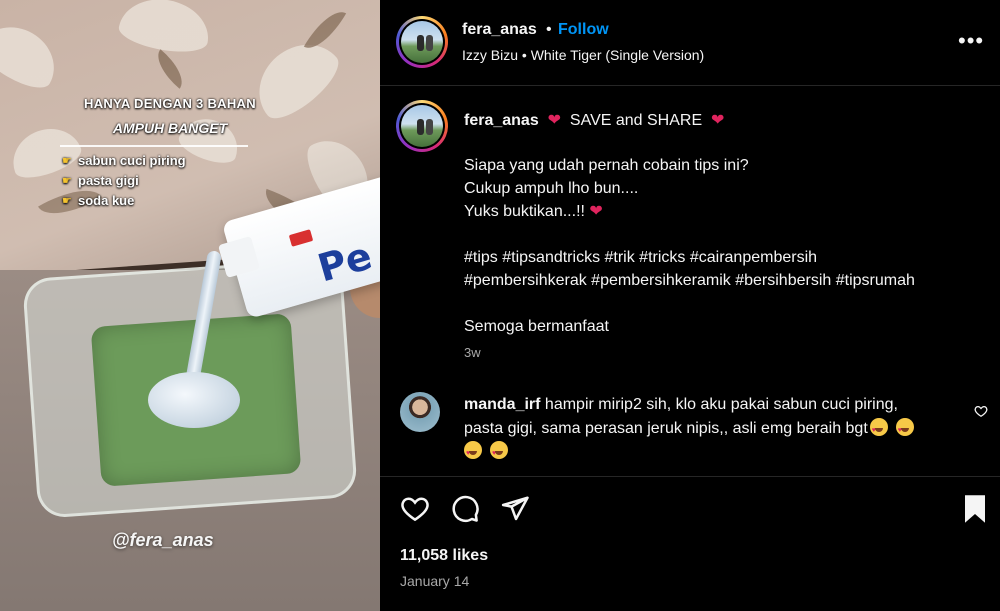 The height and width of the screenshot is (611, 1000). Describe the element at coordinates (420, 412) in the screenshot. I see `commenter-avatar` at that location.